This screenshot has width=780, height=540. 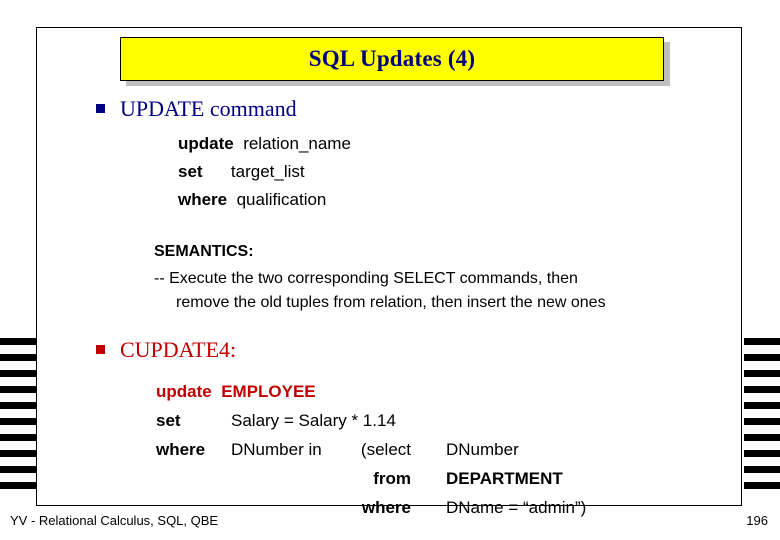 What do you see at coordinates (114, 520) in the screenshot?
I see `footer-note: YV - Relational Calculus, SQL, QBE` at bounding box center [114, 520].